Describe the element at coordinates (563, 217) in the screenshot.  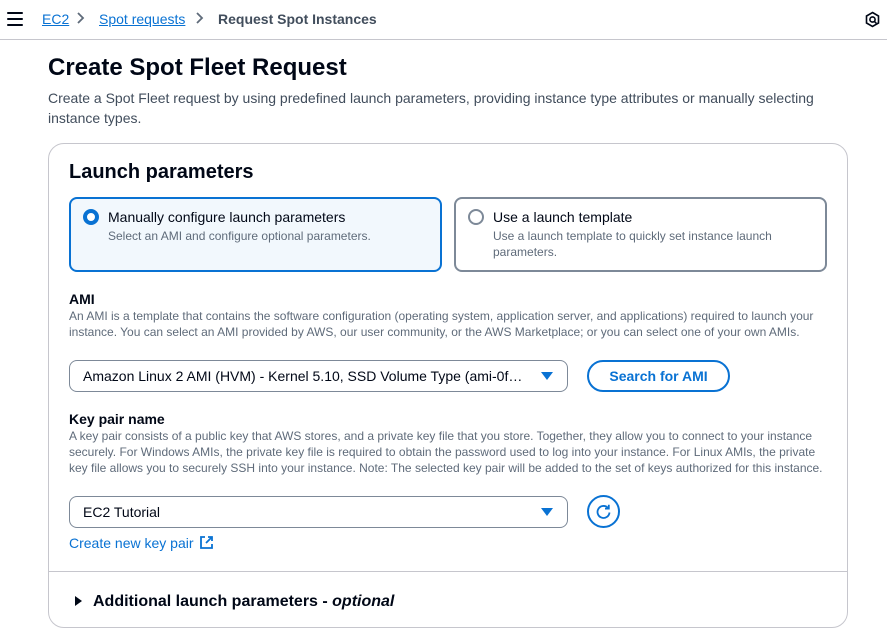
I see `tile-label: Use a launch template` at that location.